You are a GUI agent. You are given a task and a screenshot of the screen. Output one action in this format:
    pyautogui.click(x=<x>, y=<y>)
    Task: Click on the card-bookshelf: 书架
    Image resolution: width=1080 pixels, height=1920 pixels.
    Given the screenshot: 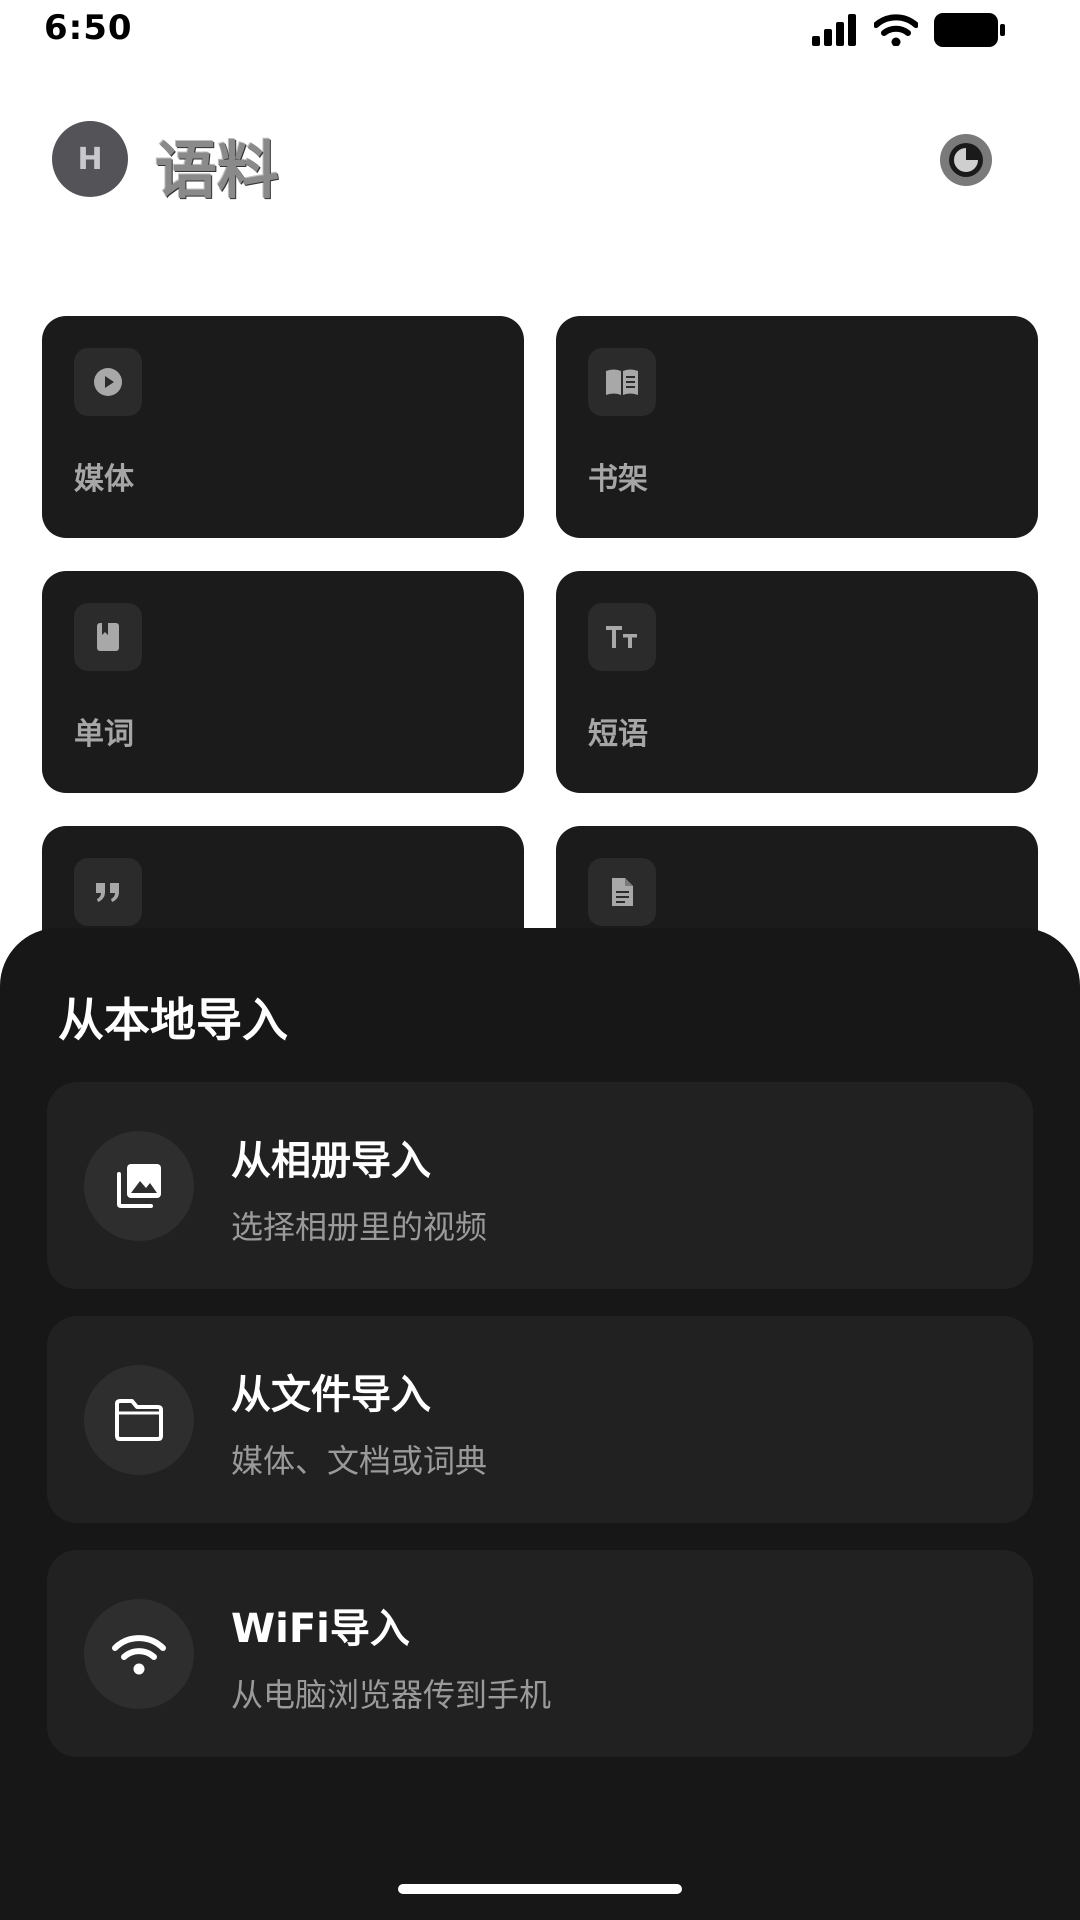 What is the action you would take?
    pyautogui.click(x=797, y=427)
    